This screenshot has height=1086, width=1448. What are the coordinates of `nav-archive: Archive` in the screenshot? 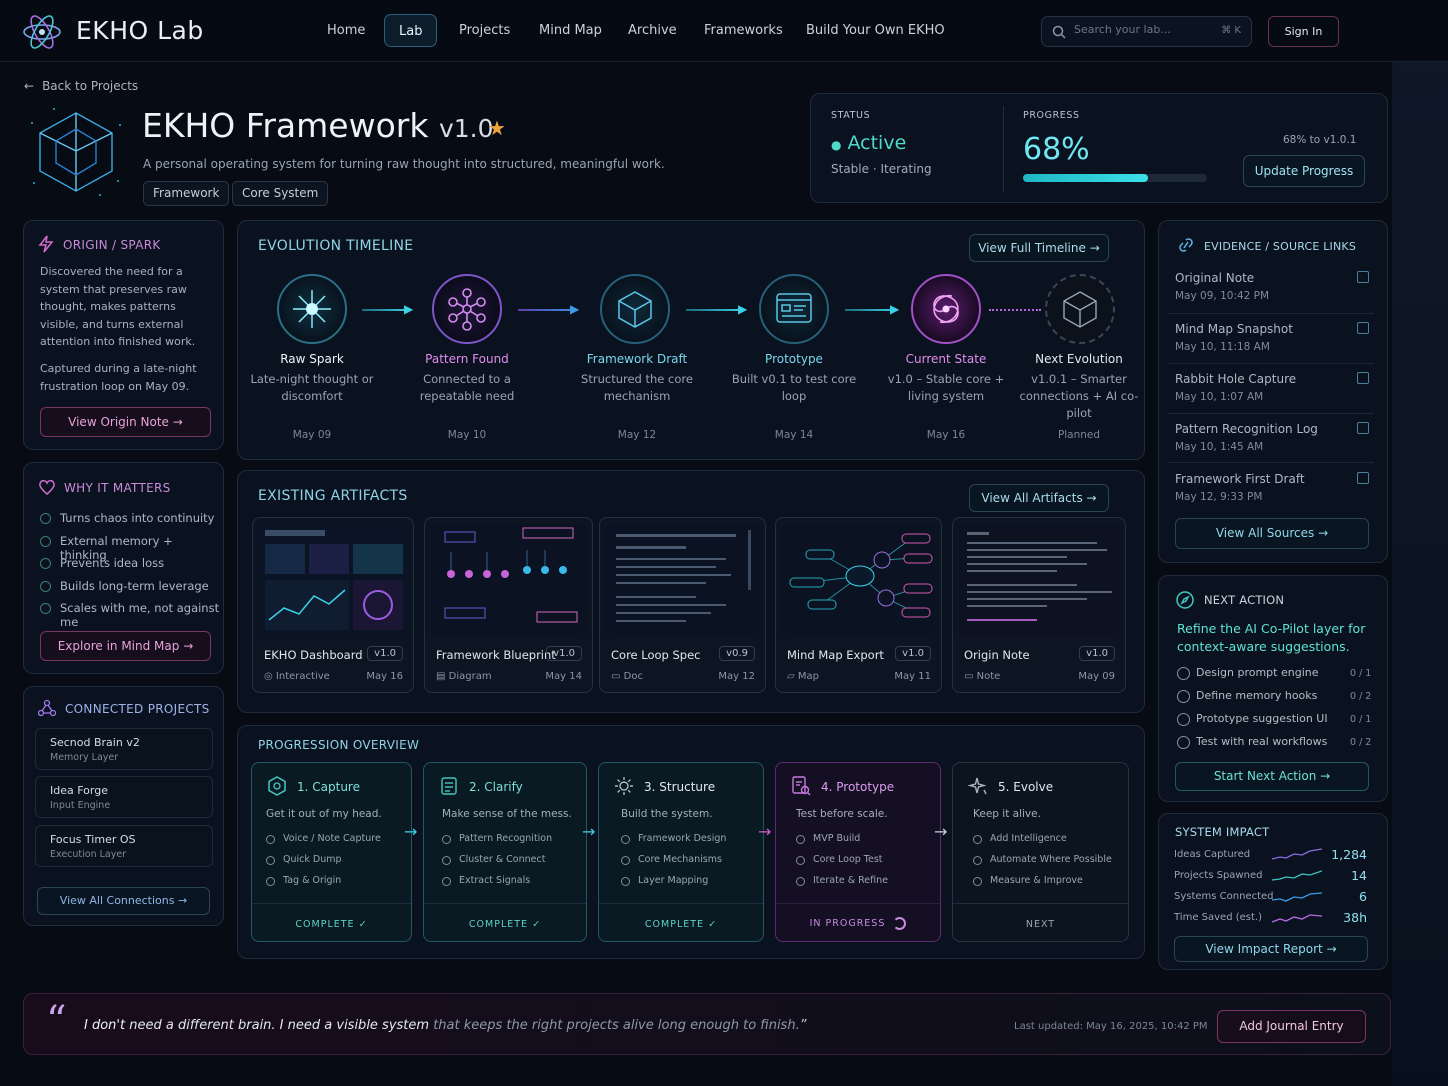 It's located at (652, 30).